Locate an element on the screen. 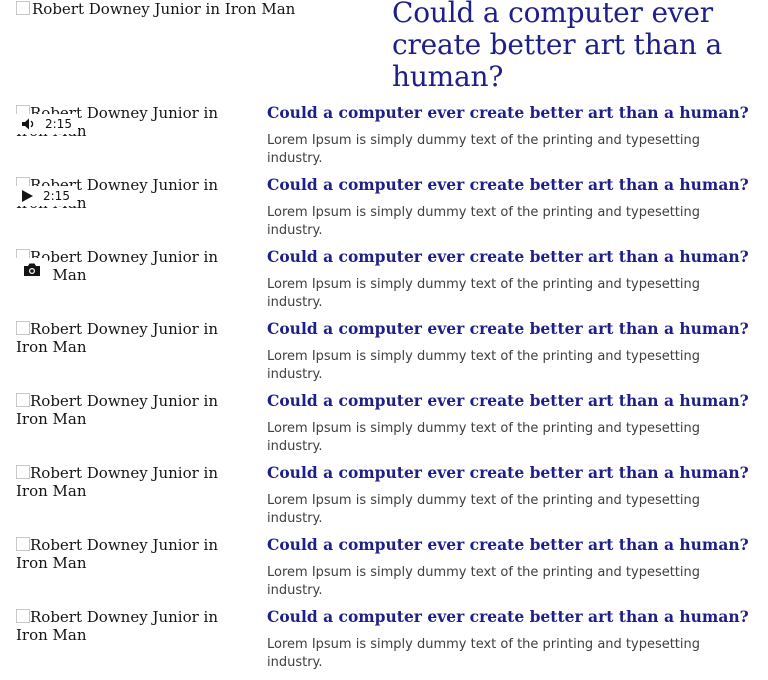  speaker-icon is located at coordinates (28, 124).